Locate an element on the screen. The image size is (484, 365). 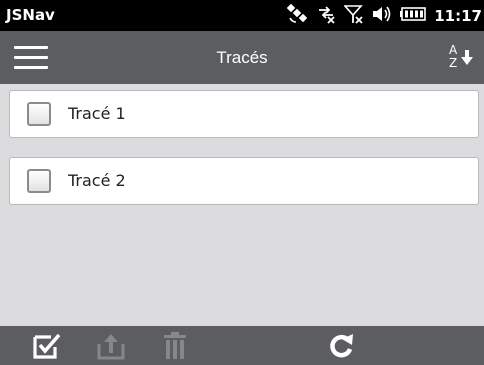
page-title: Tracés is located at coordinates (242, 57).